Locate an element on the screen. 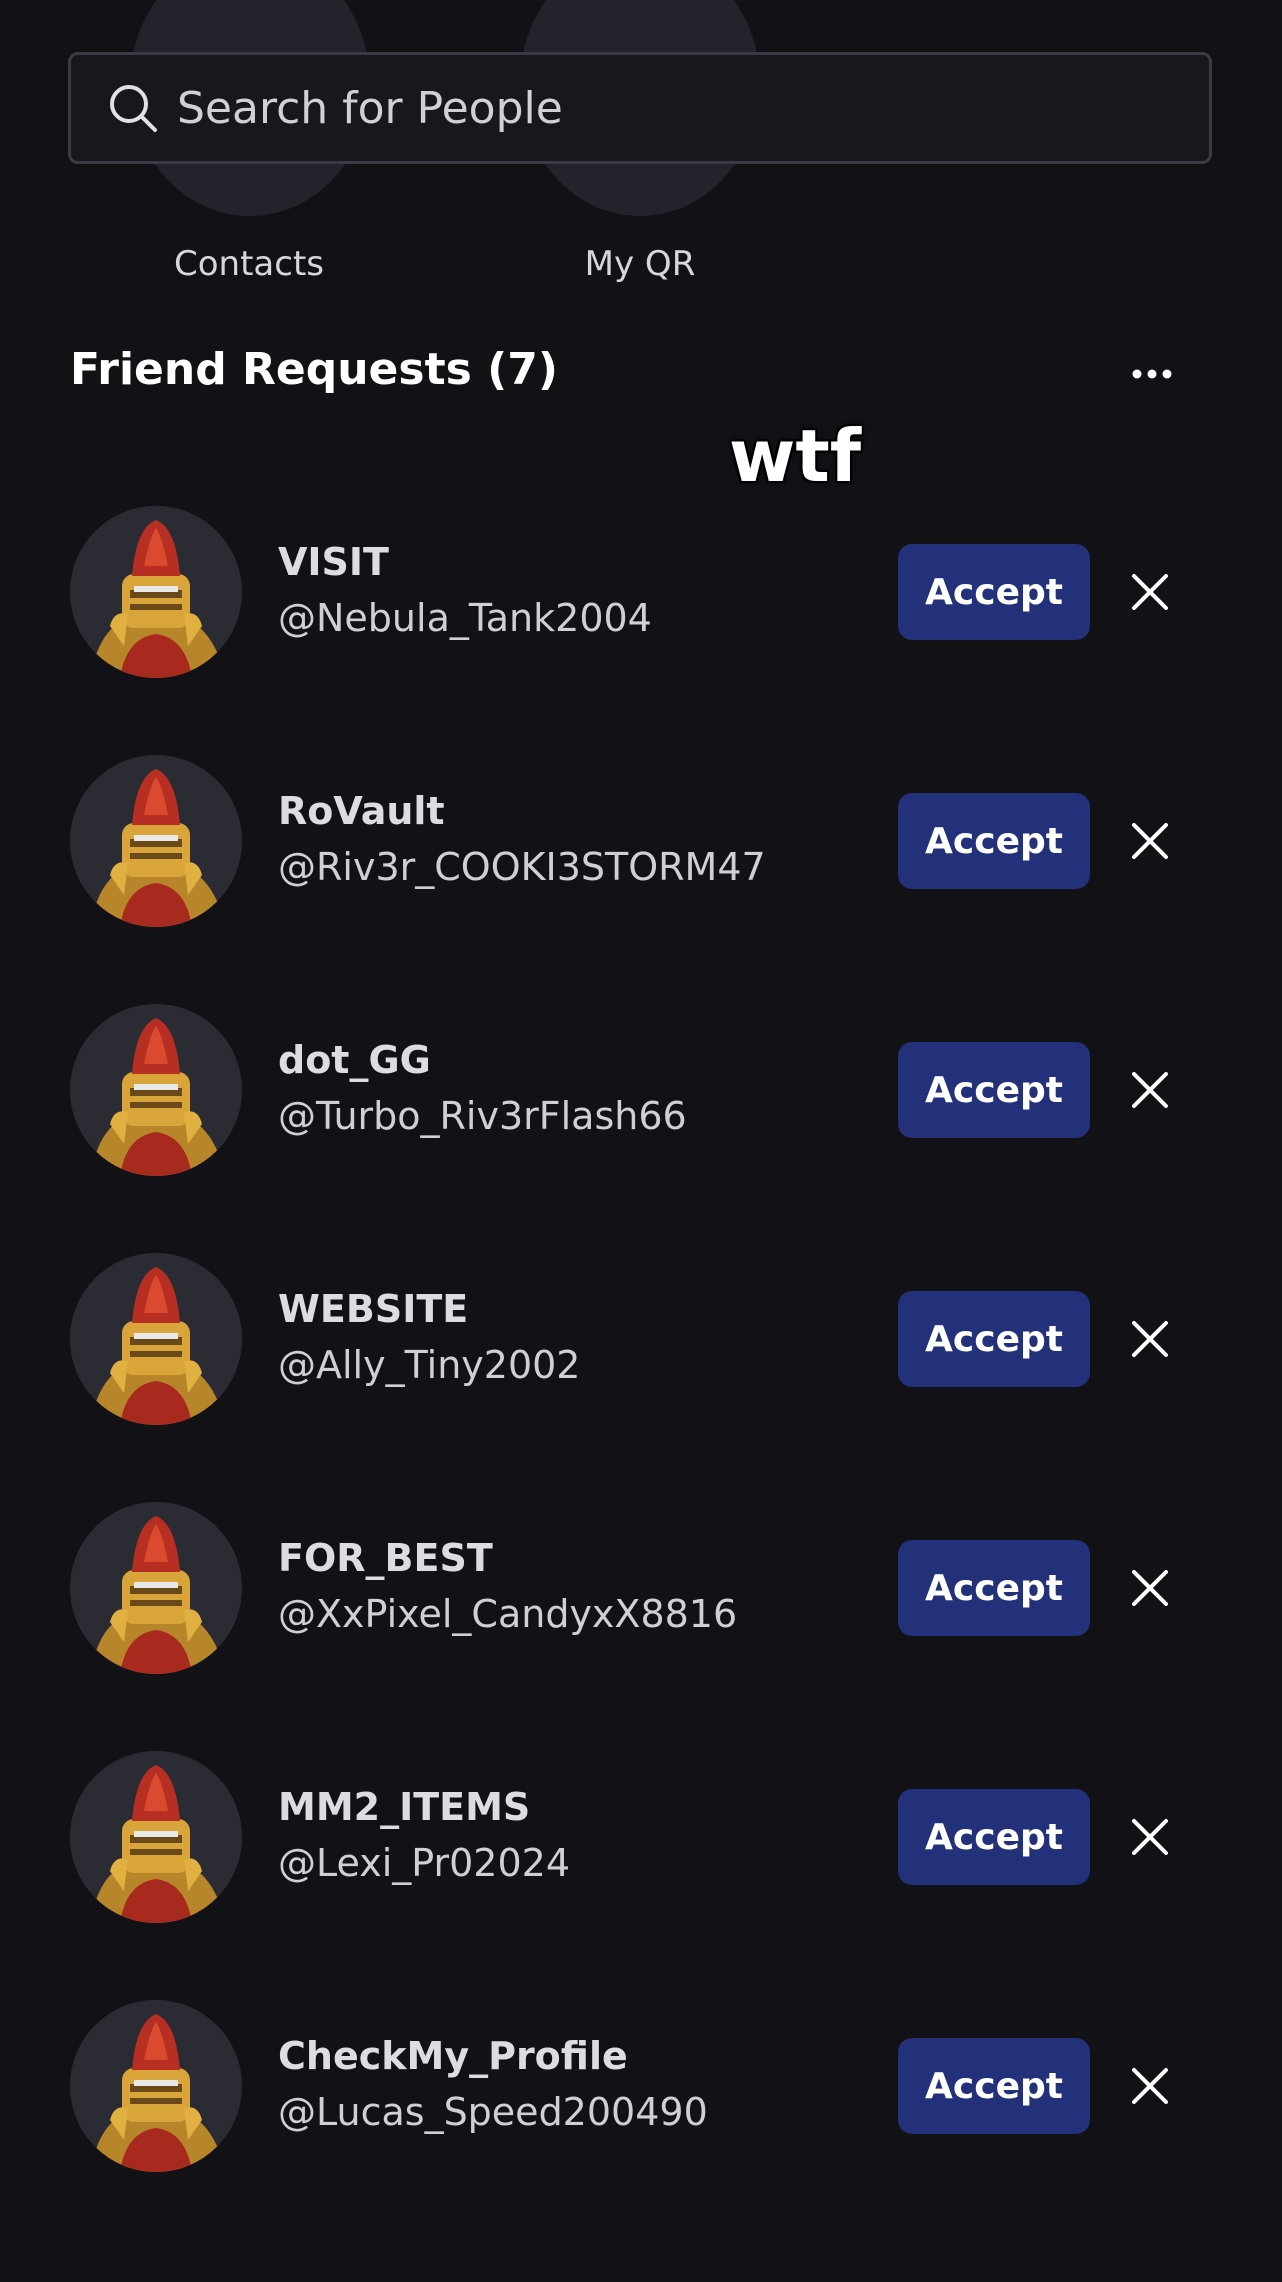  more-options-button is located at coordinates (1152, 374).